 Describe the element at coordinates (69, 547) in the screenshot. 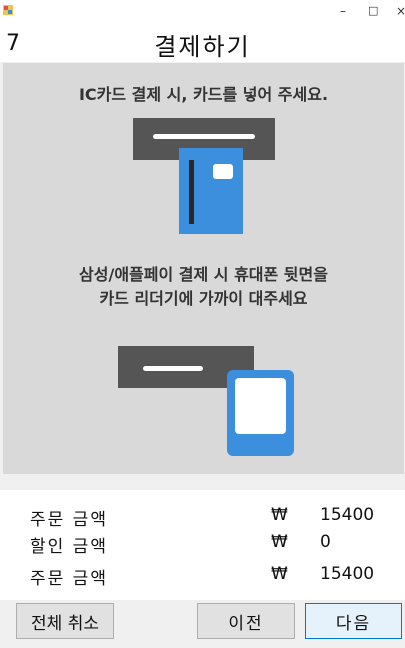

I see `row-label: 할인 금액` at that location.